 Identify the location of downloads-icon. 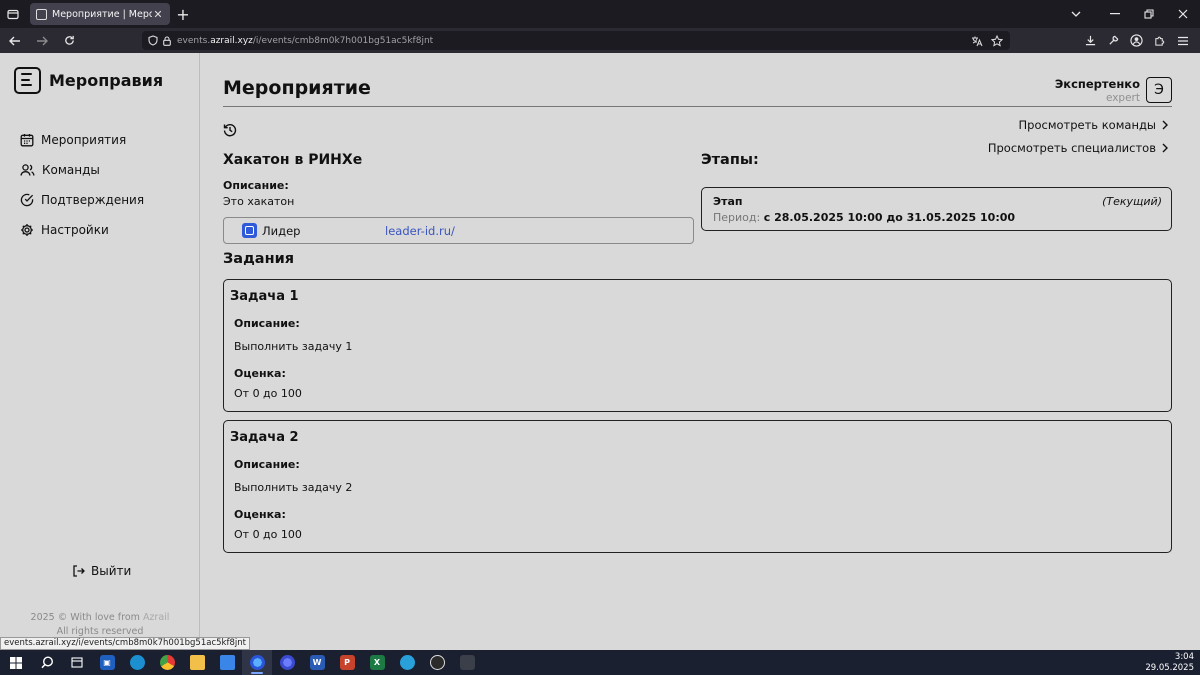
(1090, 40).